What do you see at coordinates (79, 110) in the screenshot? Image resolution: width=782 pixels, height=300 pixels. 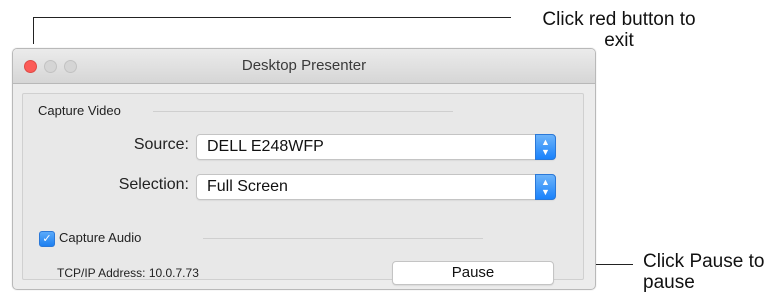 I see `capture-video-label: Capture Video` at bounding box center [79, 110].